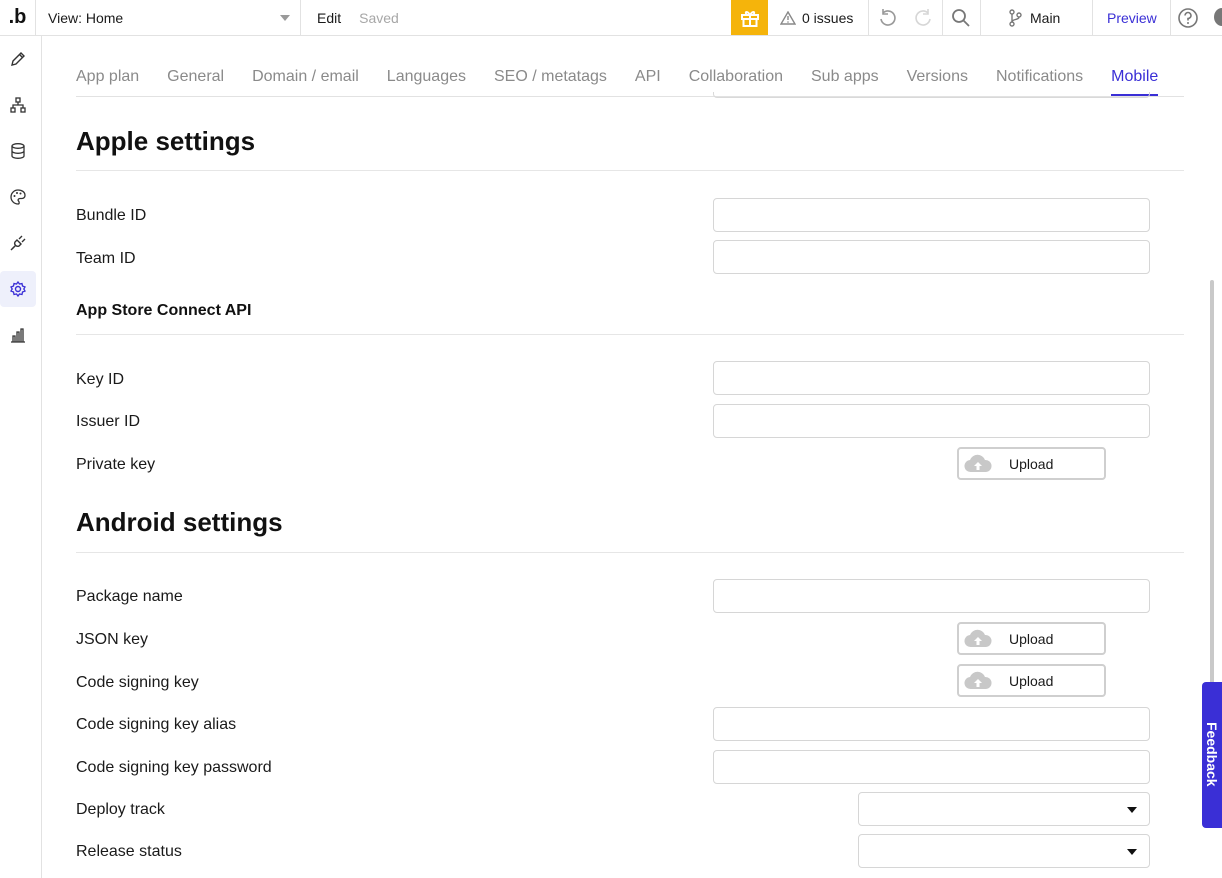 This screenshot has width=1222, height=878. I want to click on app-store-connect-title: App Store Connect API, so click(164, 310).